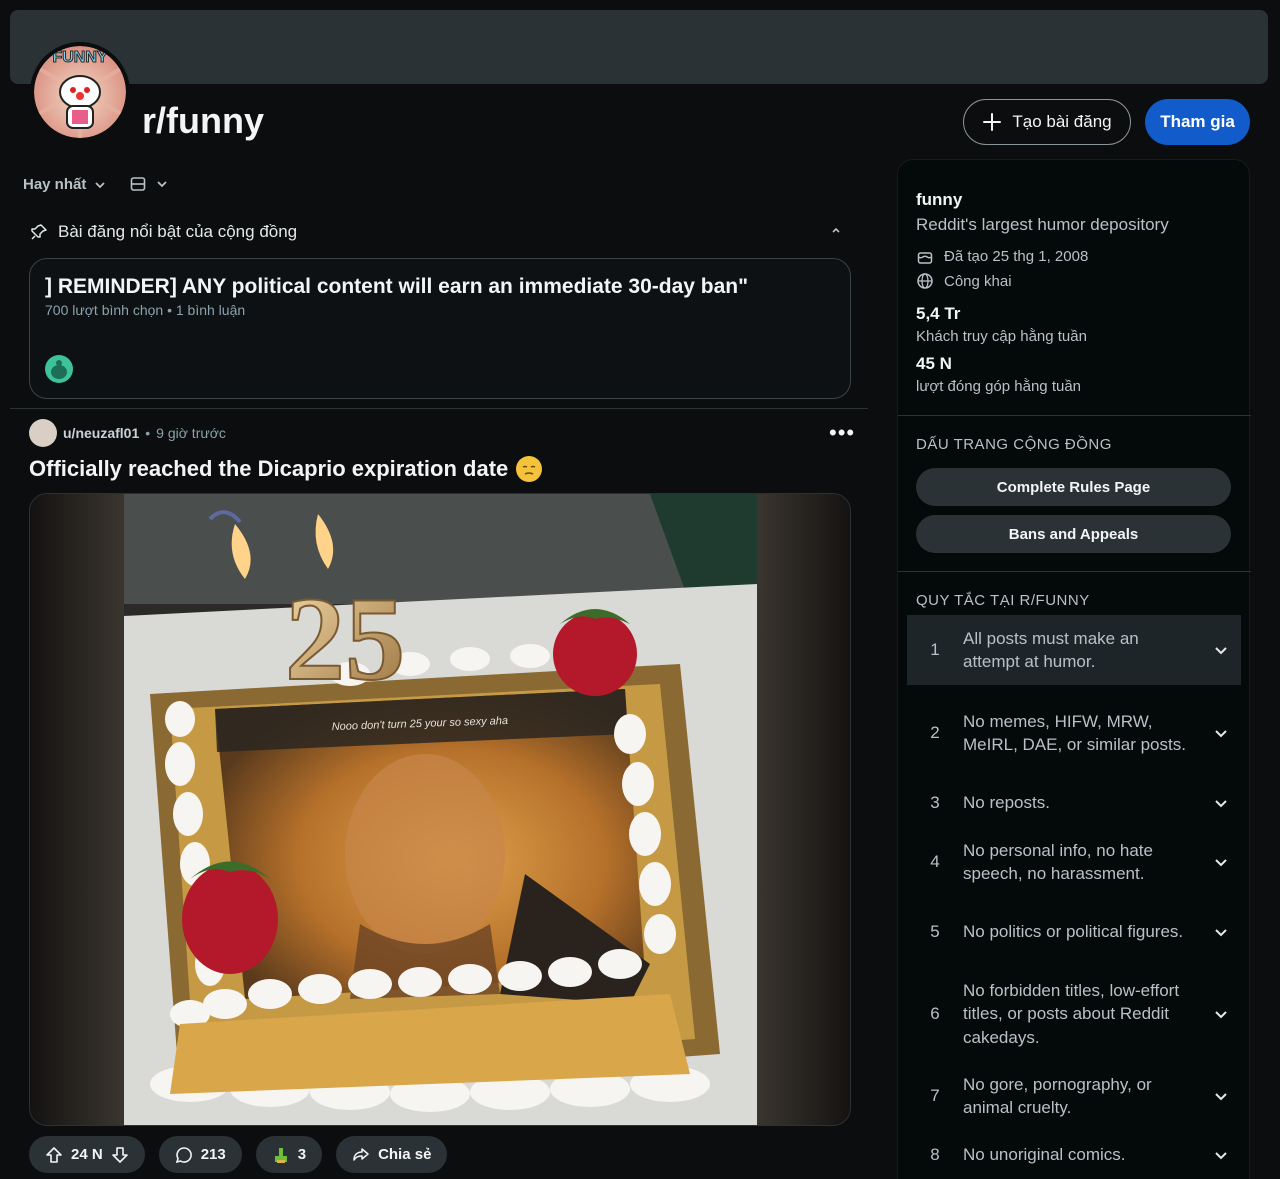  Describe the element at coordinates (302, 1154) in the screenshot. I see `award-count: 3` at that location.